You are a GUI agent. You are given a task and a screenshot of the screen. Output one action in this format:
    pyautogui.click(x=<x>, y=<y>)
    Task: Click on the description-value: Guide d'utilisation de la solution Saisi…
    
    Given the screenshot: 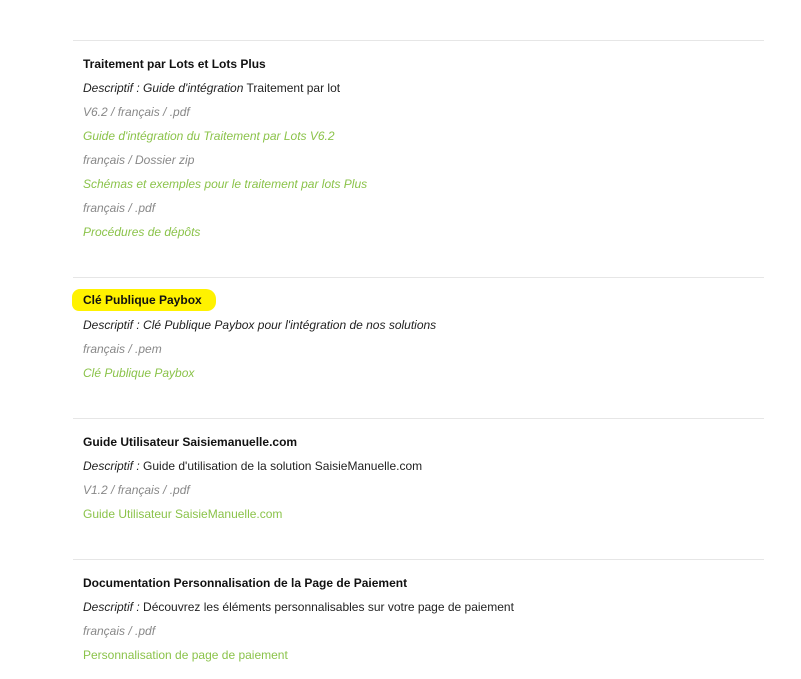 What is the action you would take?
    pyautogui.click(x=283, y=466)
    